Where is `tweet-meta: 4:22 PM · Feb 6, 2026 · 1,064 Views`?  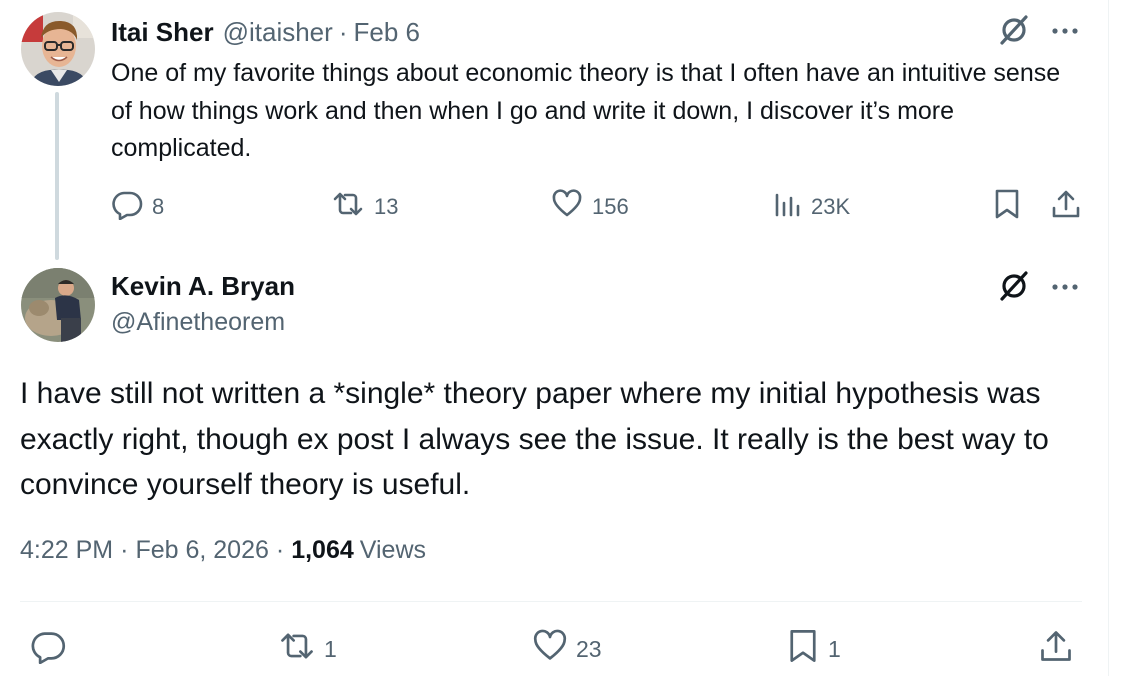 tweet-meta: 4:22 PM · Feb 6, 2026 · 1,064 Views is located at coordinates (223, 550).